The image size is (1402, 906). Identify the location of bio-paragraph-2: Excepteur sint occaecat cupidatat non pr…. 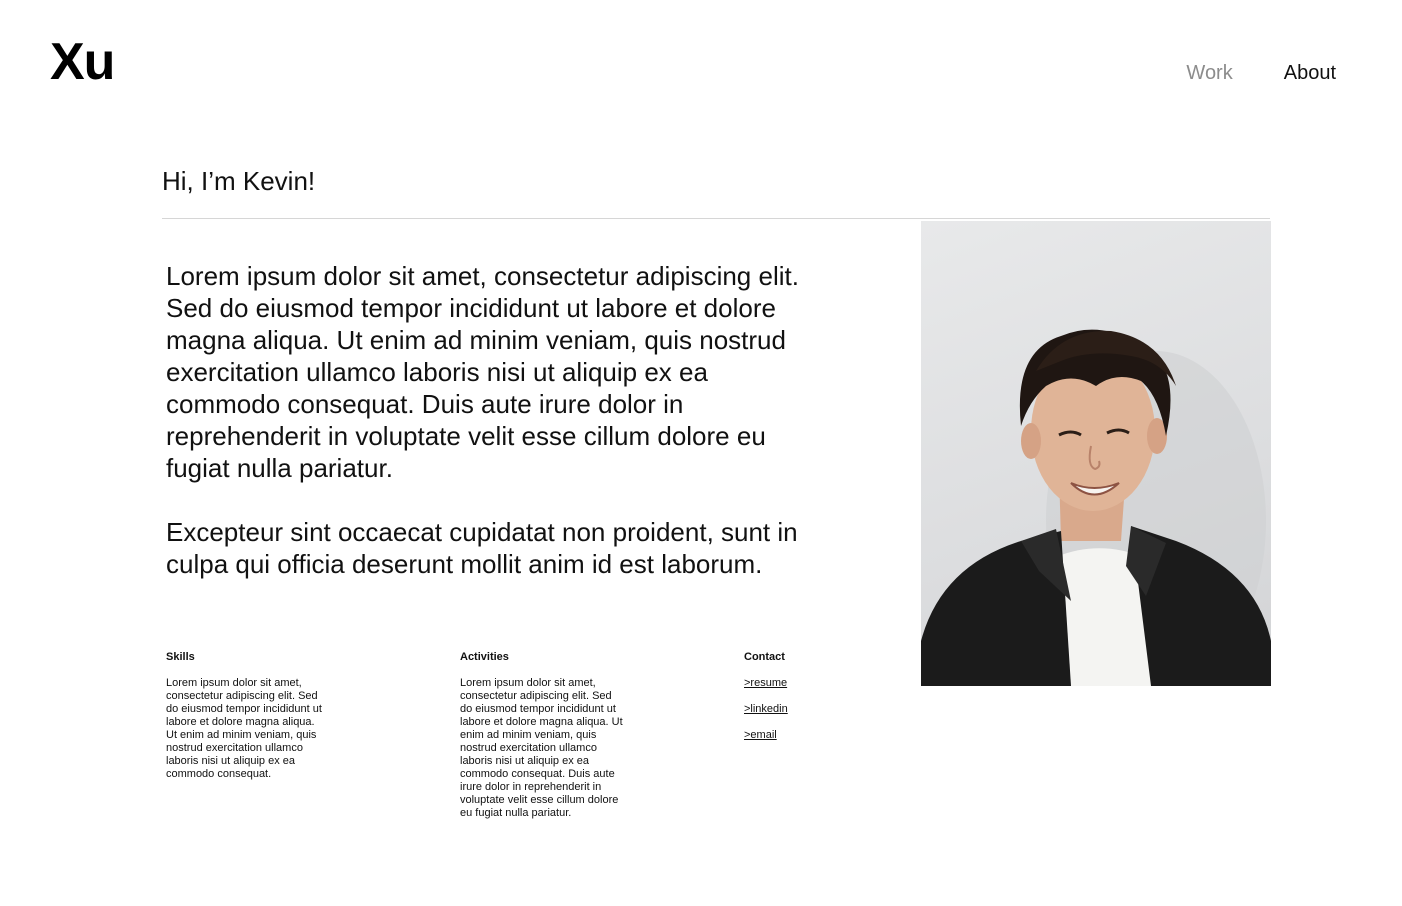
(482, 548).